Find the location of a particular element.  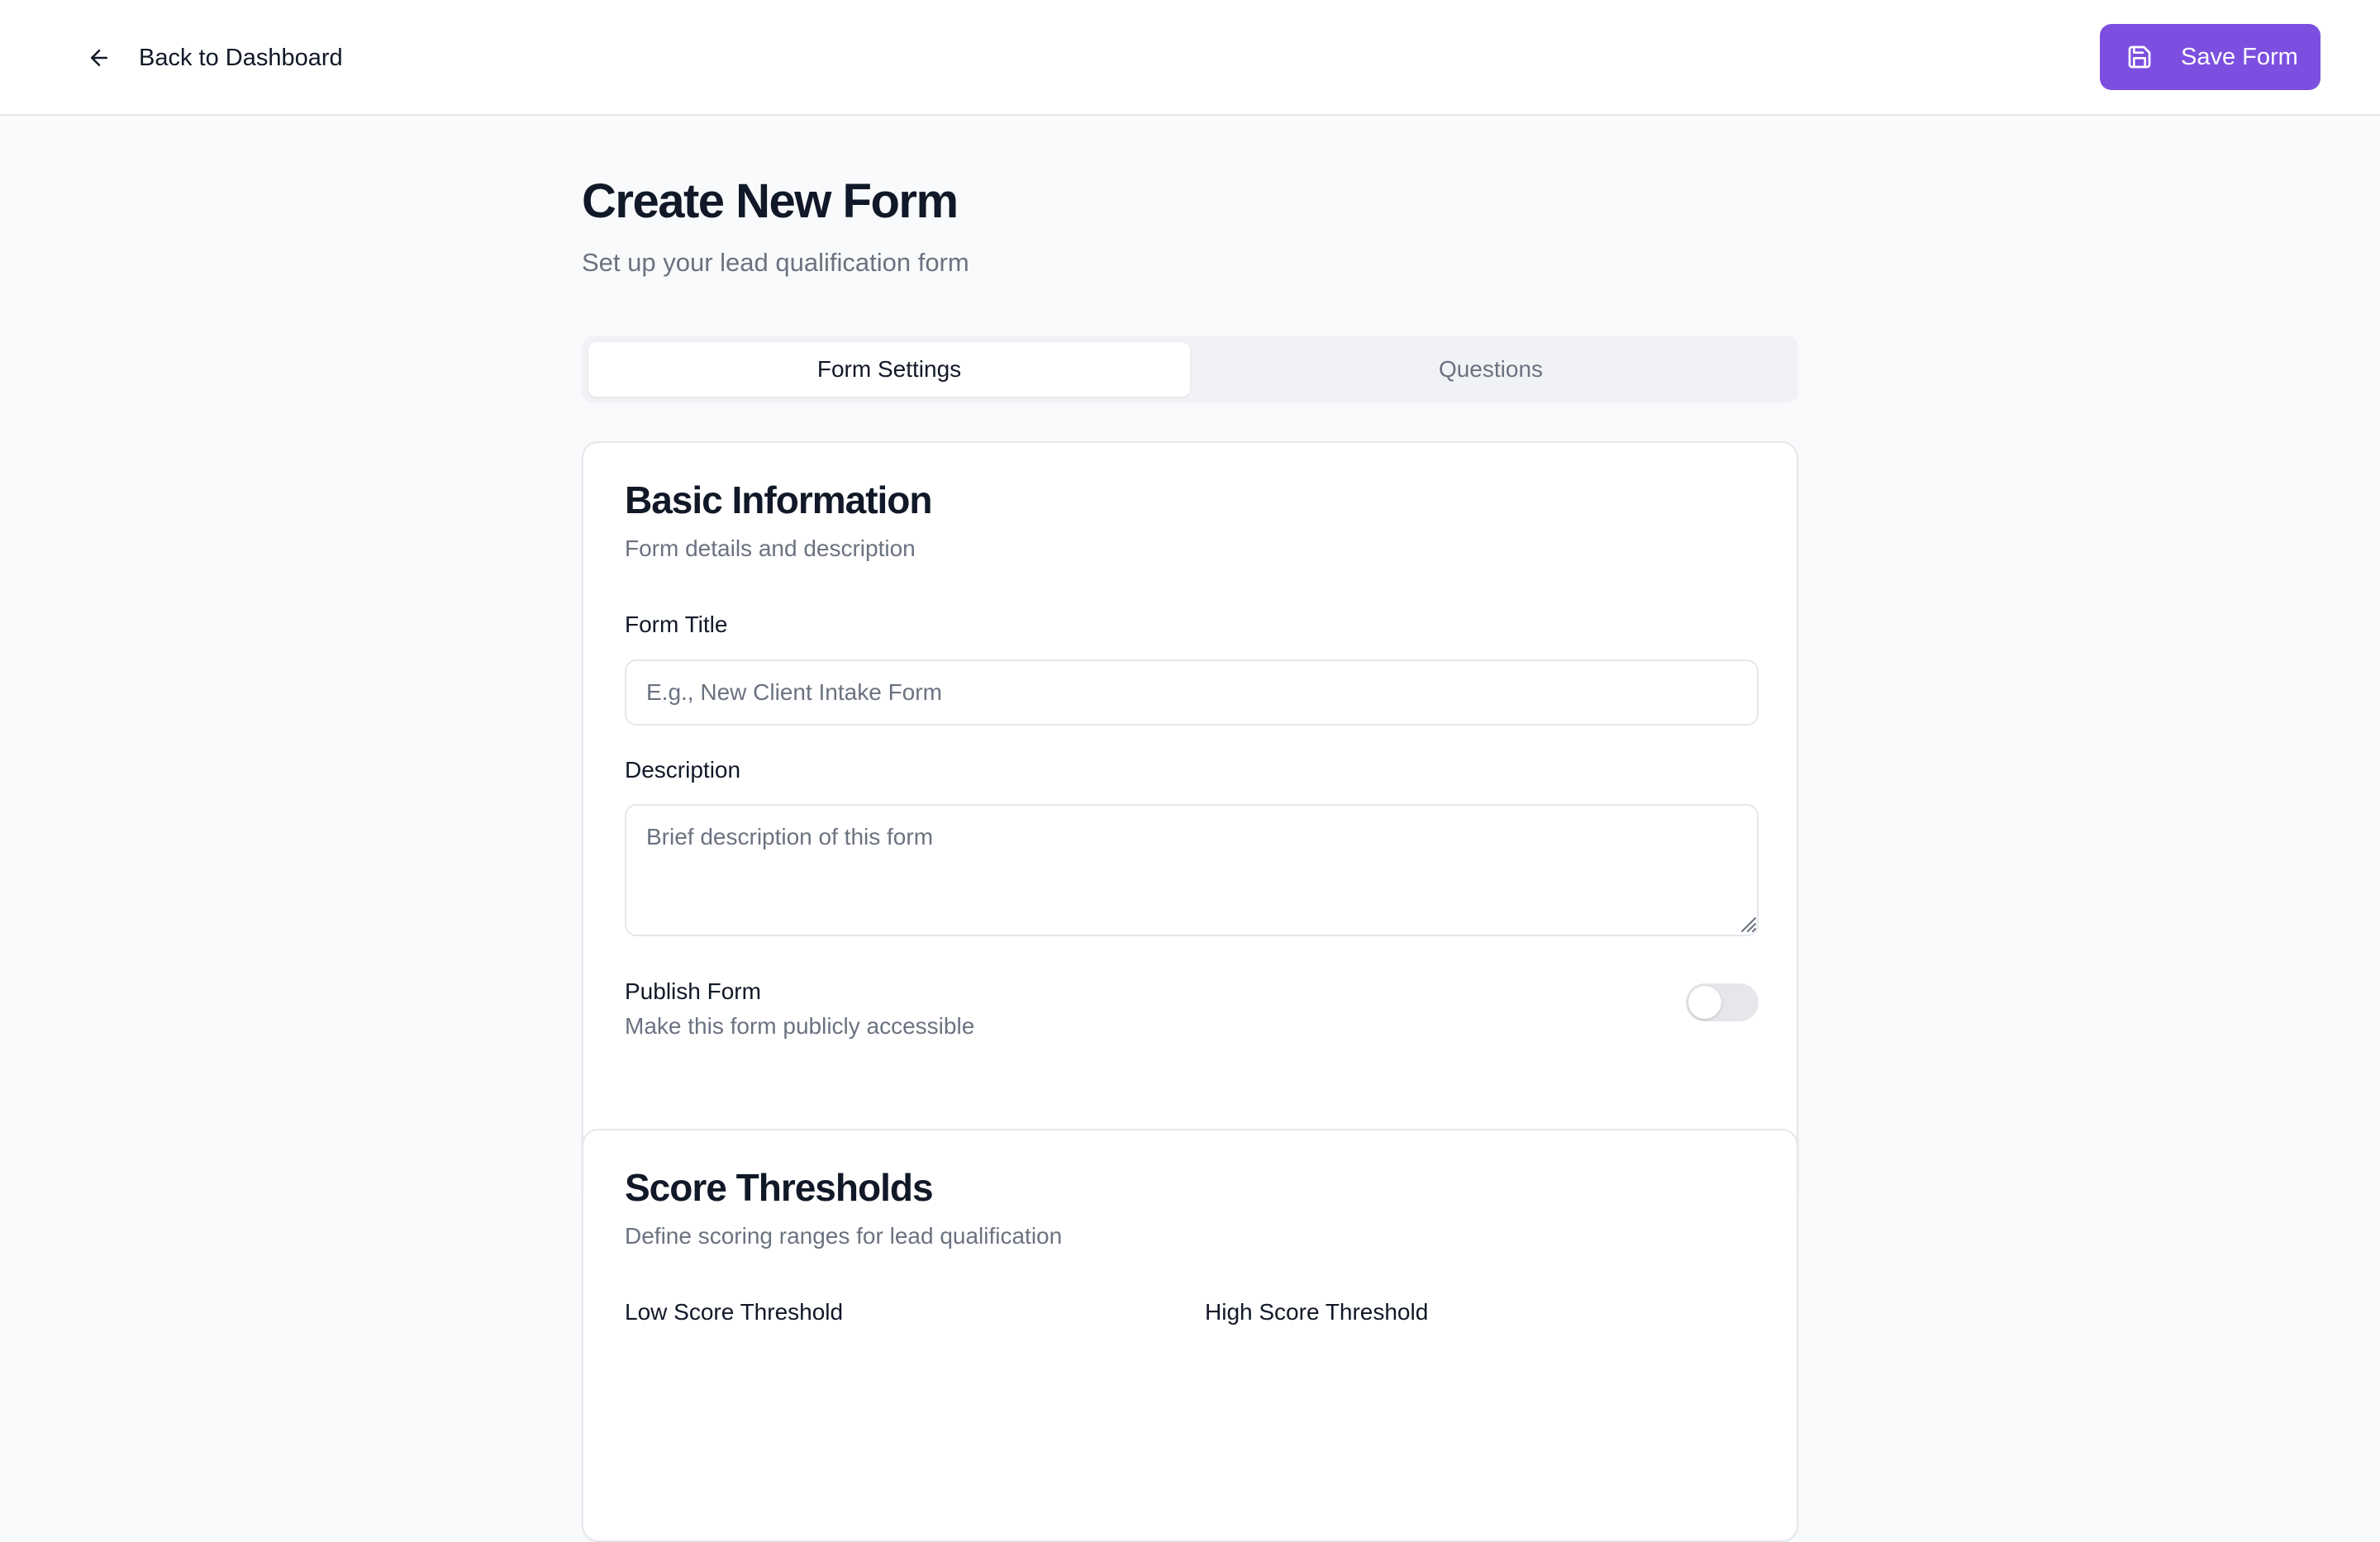

save-form-label: Save Form is located at coordinates (2239, 56).